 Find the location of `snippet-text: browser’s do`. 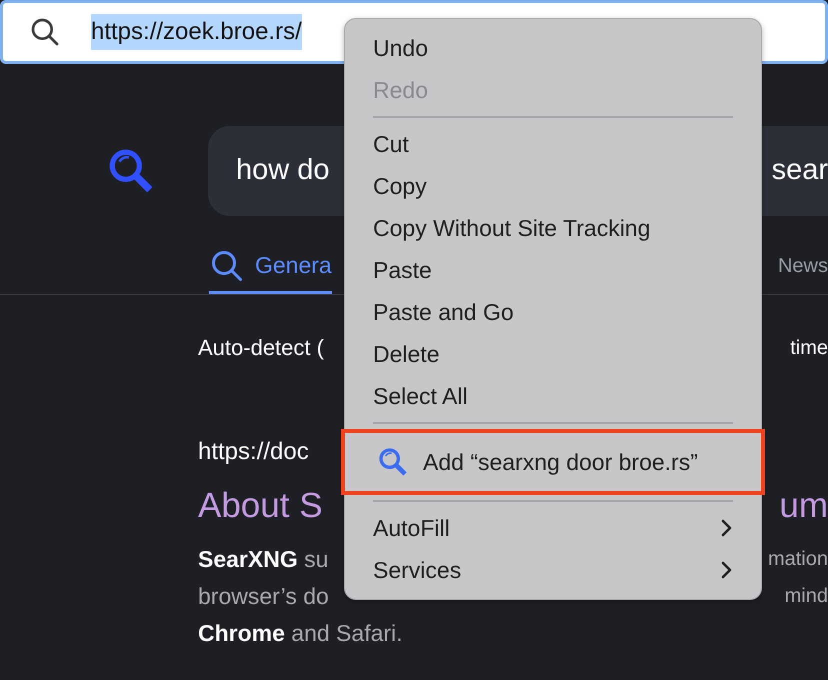

snippet-text: browser’s do is located at coordinates (263, 596).